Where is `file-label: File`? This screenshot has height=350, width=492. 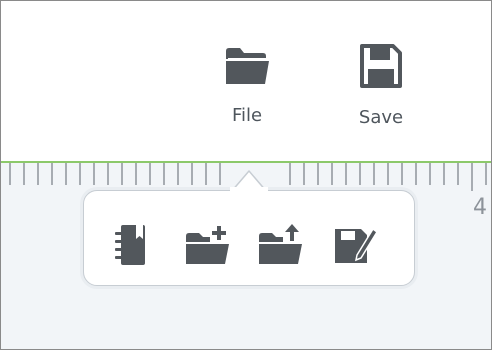 file-label: File is located at coordinates (247, 115).